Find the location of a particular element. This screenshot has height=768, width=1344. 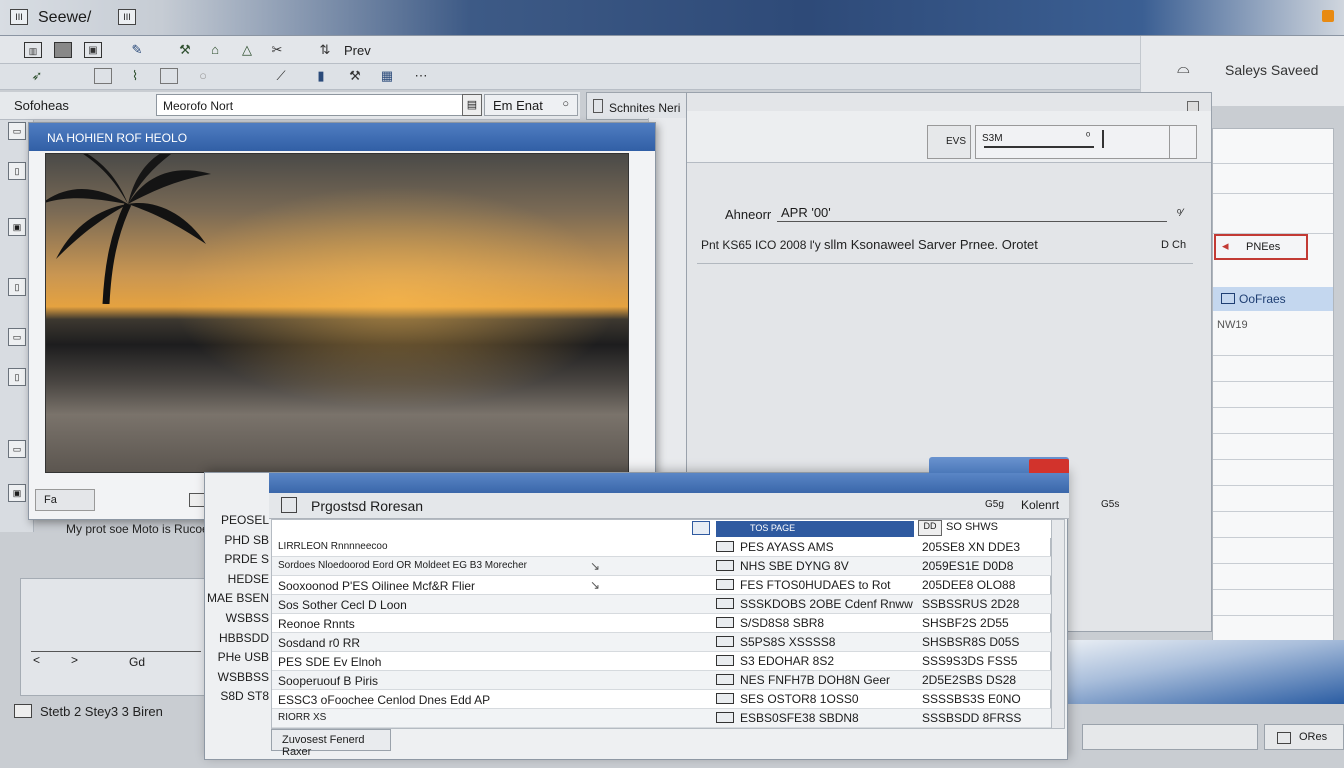

triangle-icon: △ is located at coordinates (247, 50).